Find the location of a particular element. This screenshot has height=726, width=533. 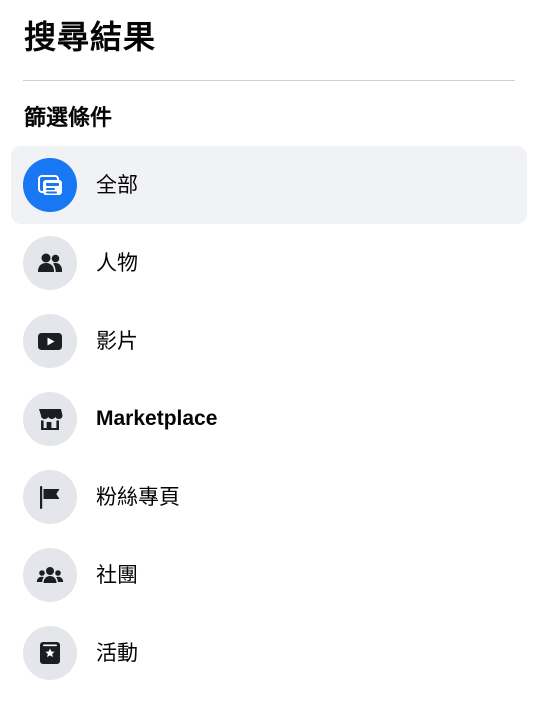

page-title: 搜尋結果 is located at coordinates (90, 37).